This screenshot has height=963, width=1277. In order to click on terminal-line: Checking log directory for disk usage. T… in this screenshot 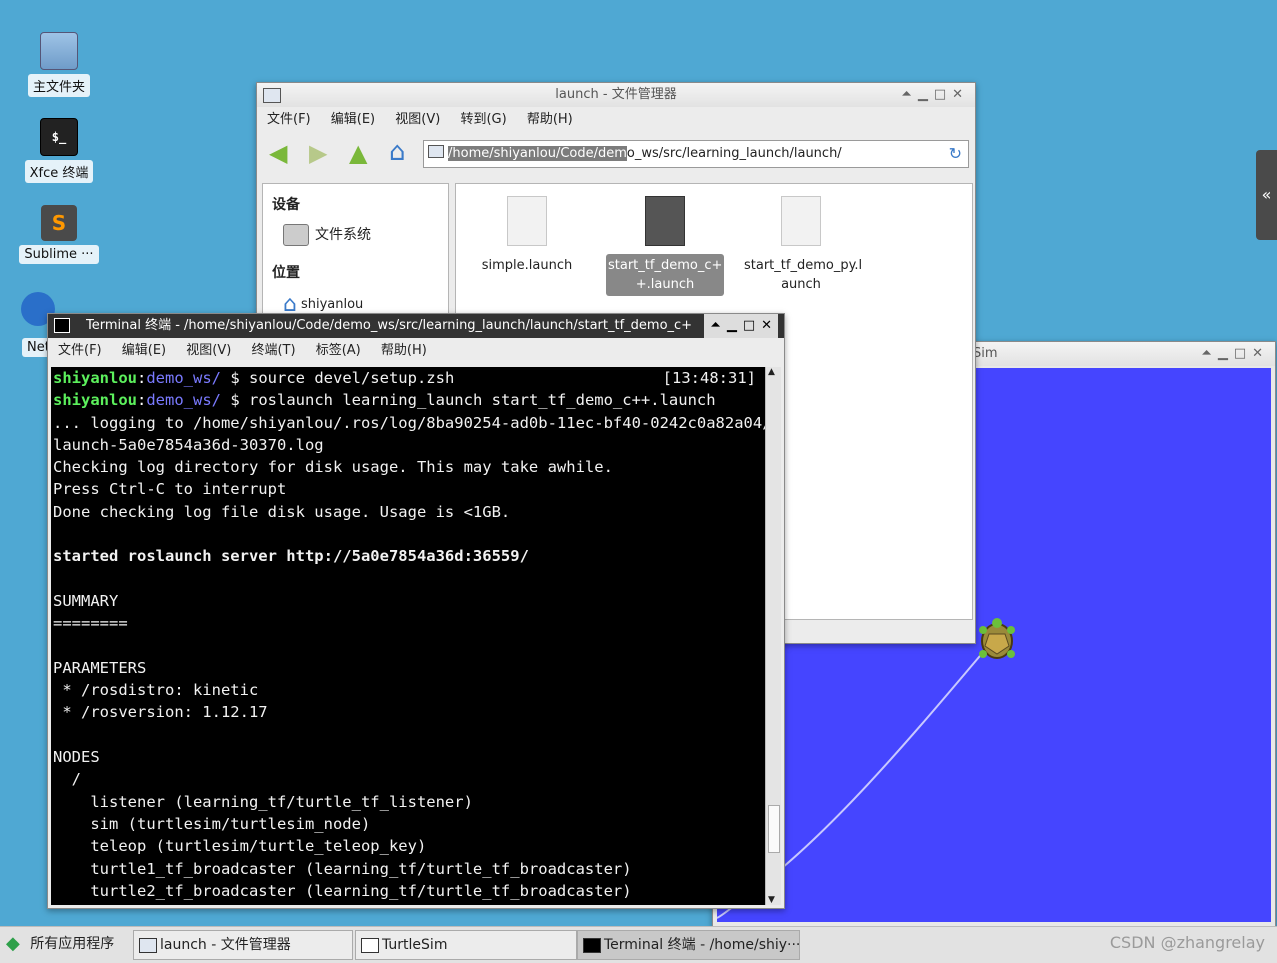, I will do `click(333, 467)`.